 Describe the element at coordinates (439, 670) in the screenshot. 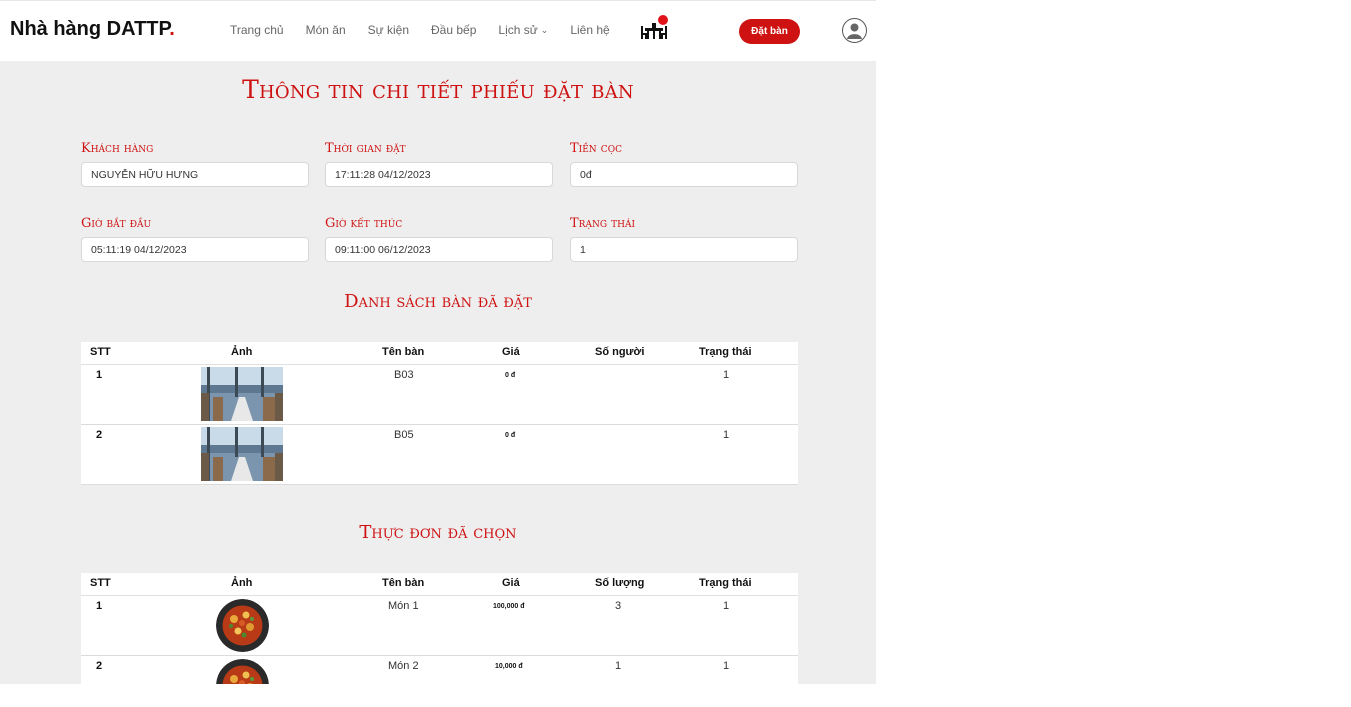

I see `table-row: 2 Món 2 10,000 đ 1 1` at that location.